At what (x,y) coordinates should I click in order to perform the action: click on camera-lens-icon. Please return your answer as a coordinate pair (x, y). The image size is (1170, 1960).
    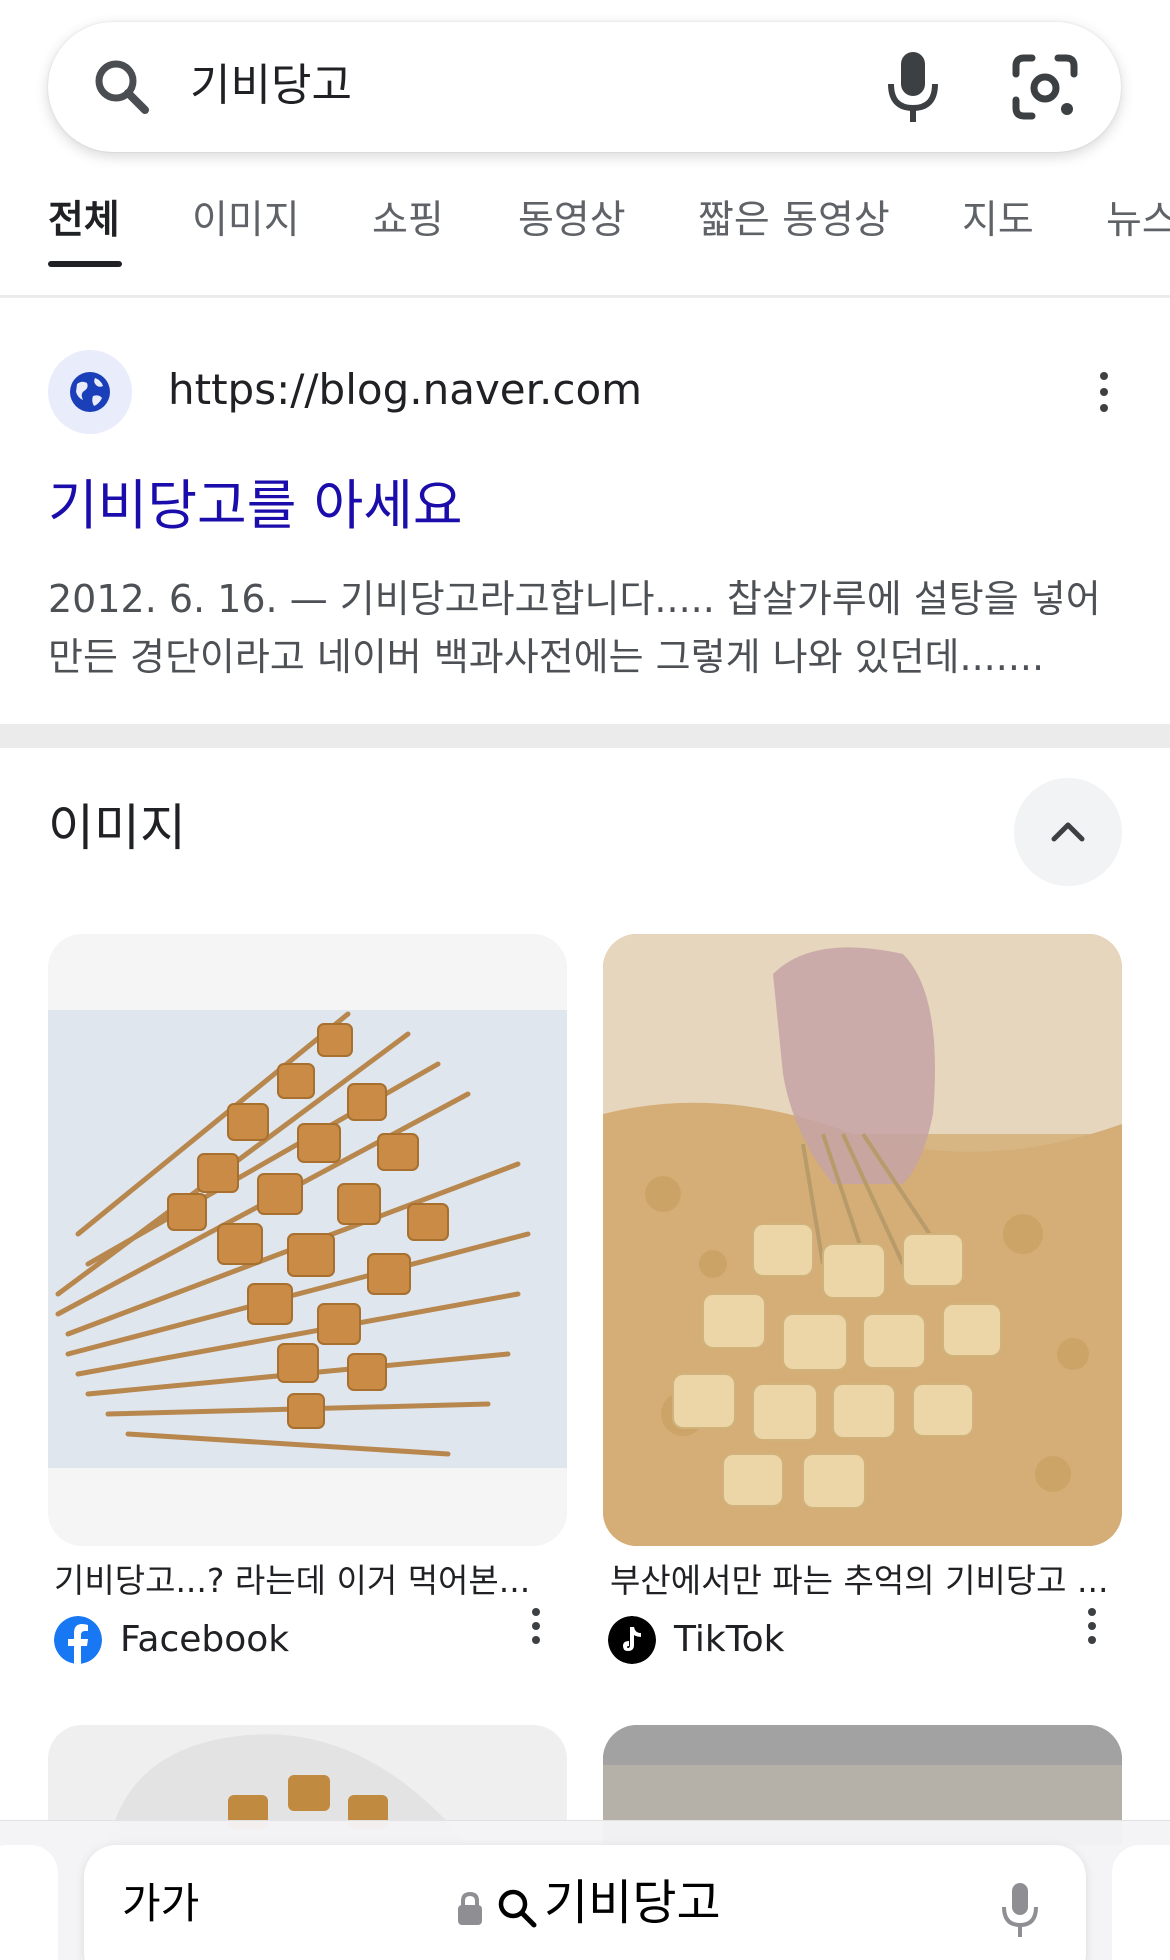
    Looking at the image, I should click on (1045, 87).